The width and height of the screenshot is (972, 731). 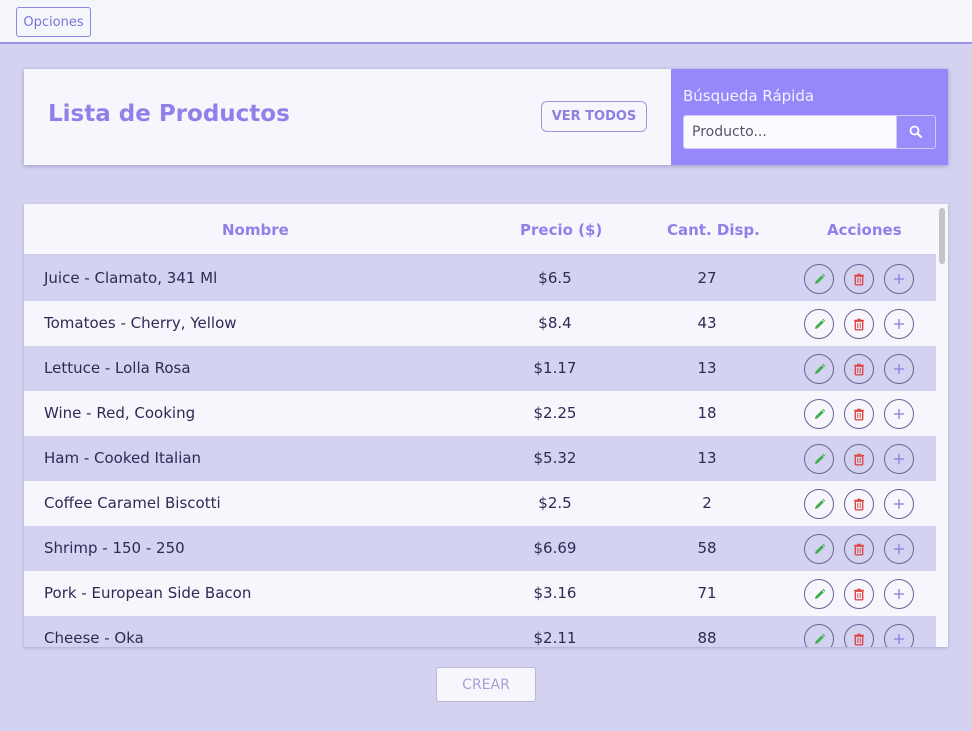 I want to click on quick-search-panel: Búsqueda Rápida, so click(x=809, y=117).